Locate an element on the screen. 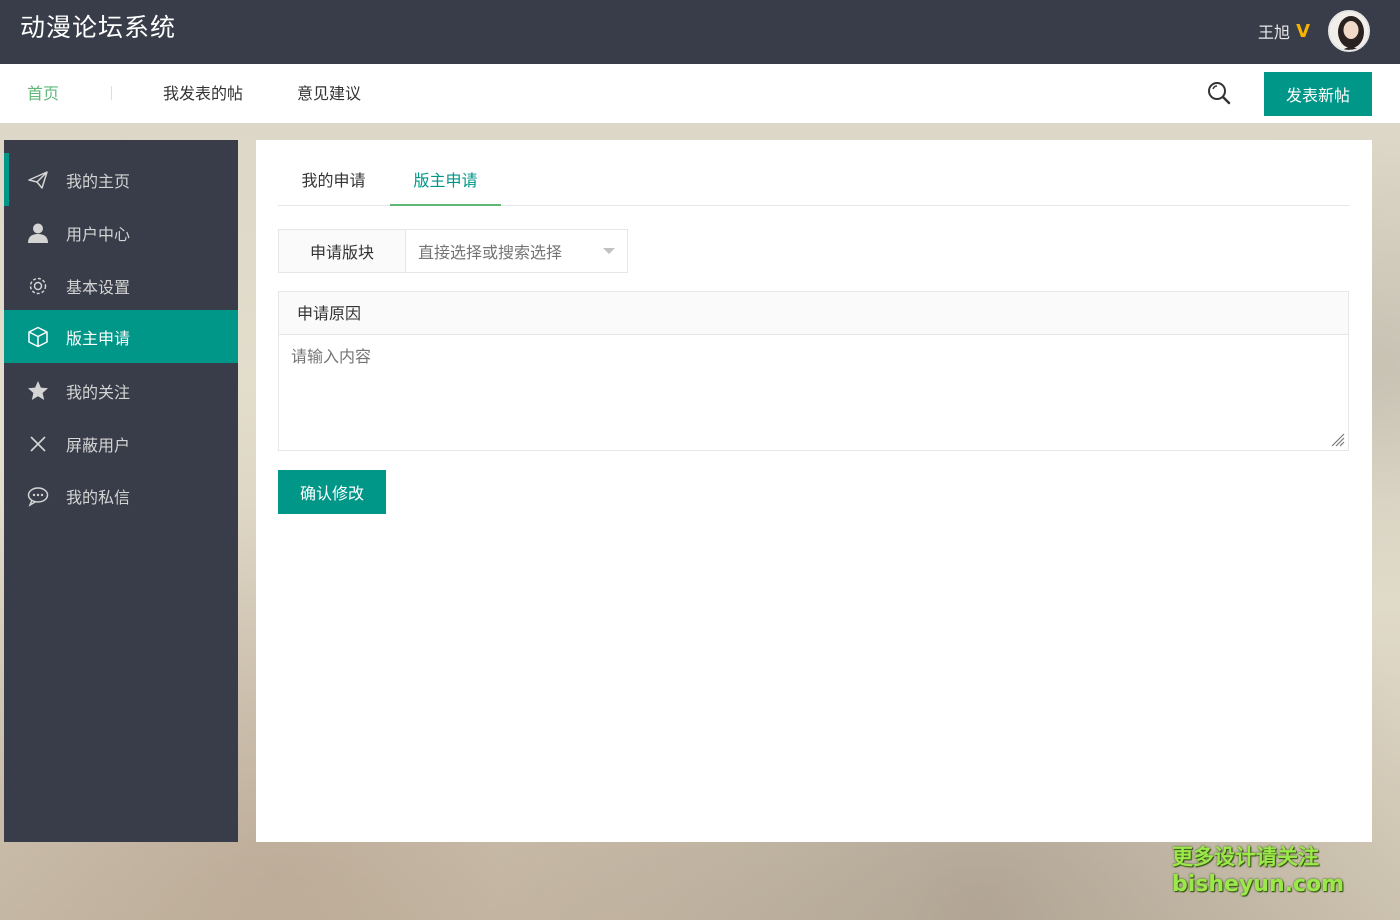 The height and width of the screenshot is (920, 1400). tab-bar: 我的申请 版主申请 is located at coordinates (813, 181).